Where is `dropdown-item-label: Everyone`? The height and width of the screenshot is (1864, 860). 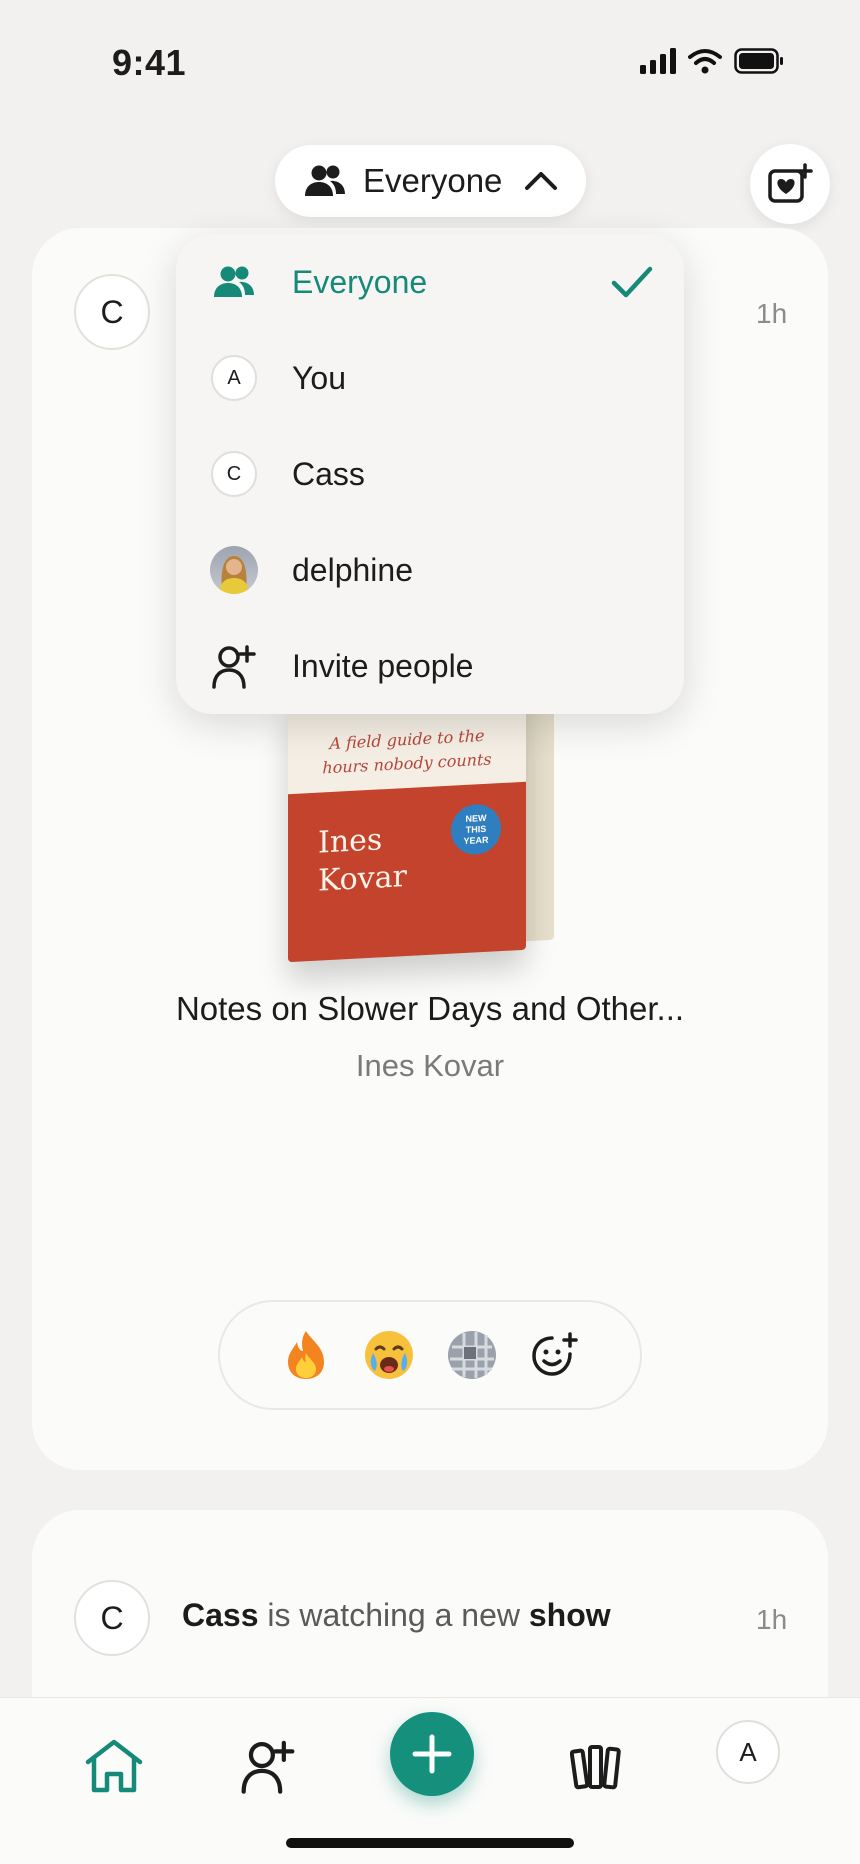 dropdown-item-label: Everyone is located at coordinates (360, 281).